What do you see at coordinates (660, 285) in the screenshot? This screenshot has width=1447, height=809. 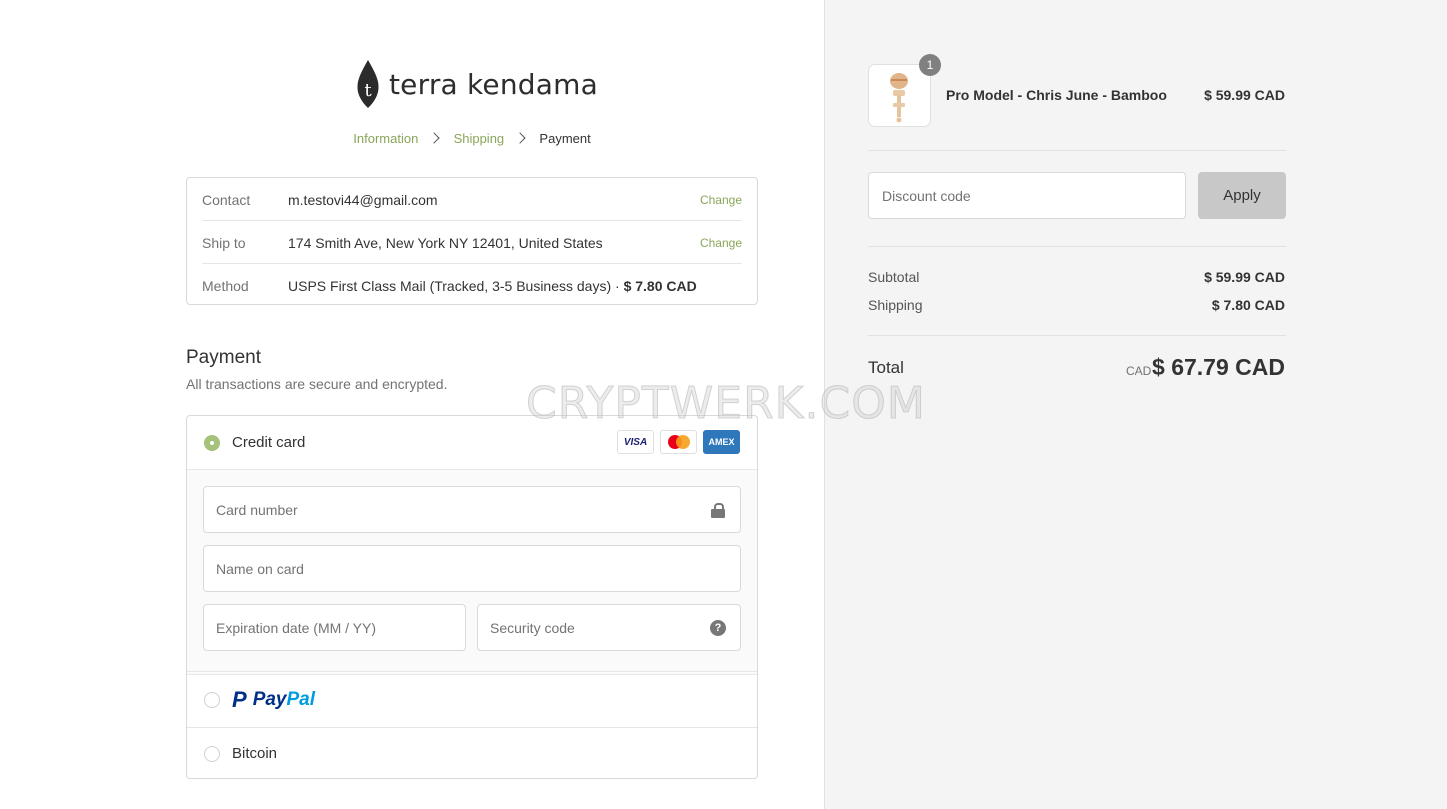 I see `method-price: $ 7.80 CAD` at bounding box center [660, 285].